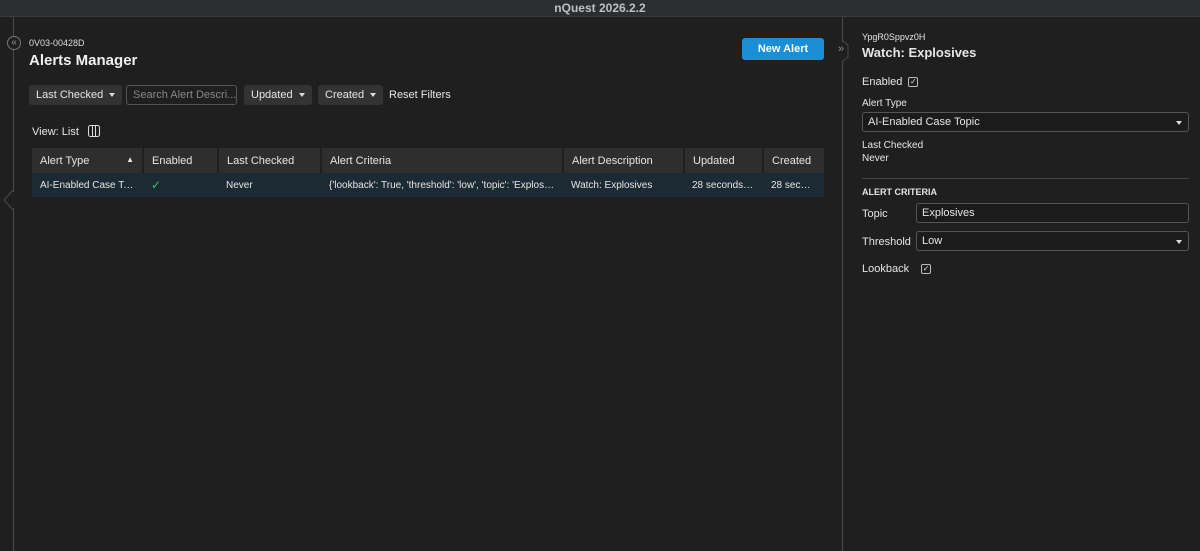 The width and height of the screenshot is (1200, 551). What do you see at coordinates (420, 95) in the screenshot?
I see `reset-filters-button: Reset Filters` at bounding box center [420, 95].